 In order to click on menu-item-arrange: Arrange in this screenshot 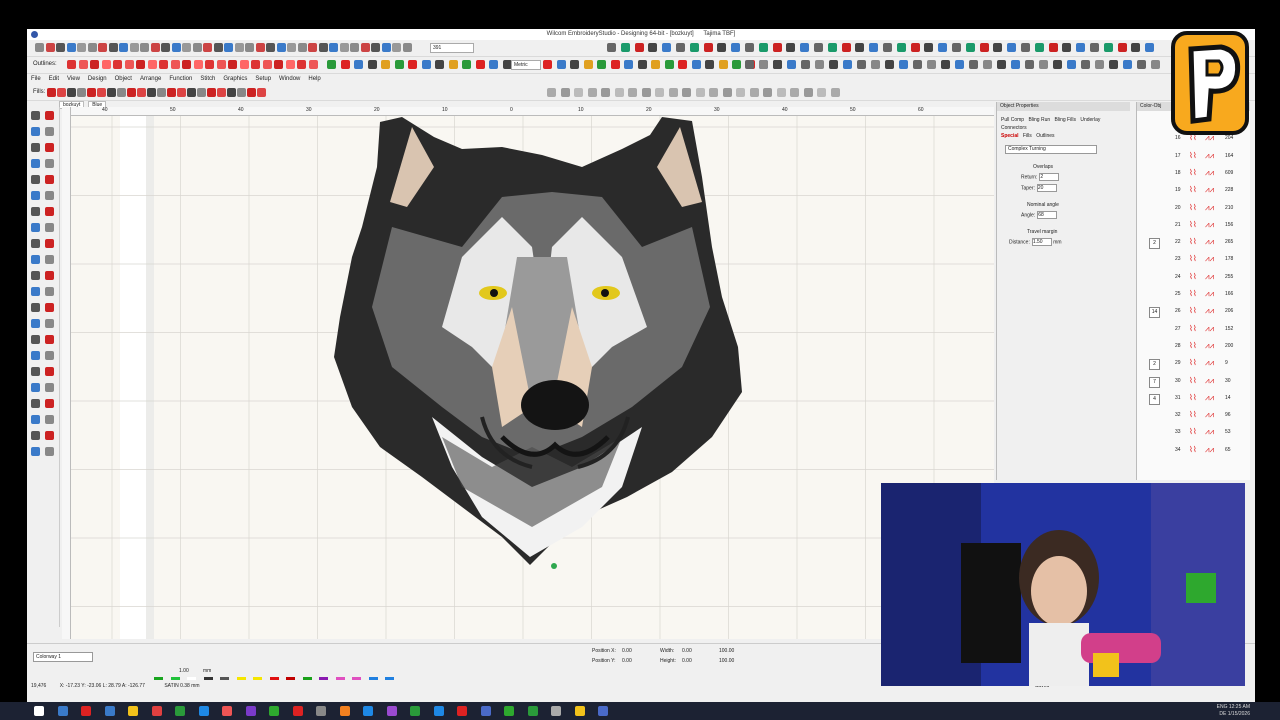, I will do `click(150, 79)`.